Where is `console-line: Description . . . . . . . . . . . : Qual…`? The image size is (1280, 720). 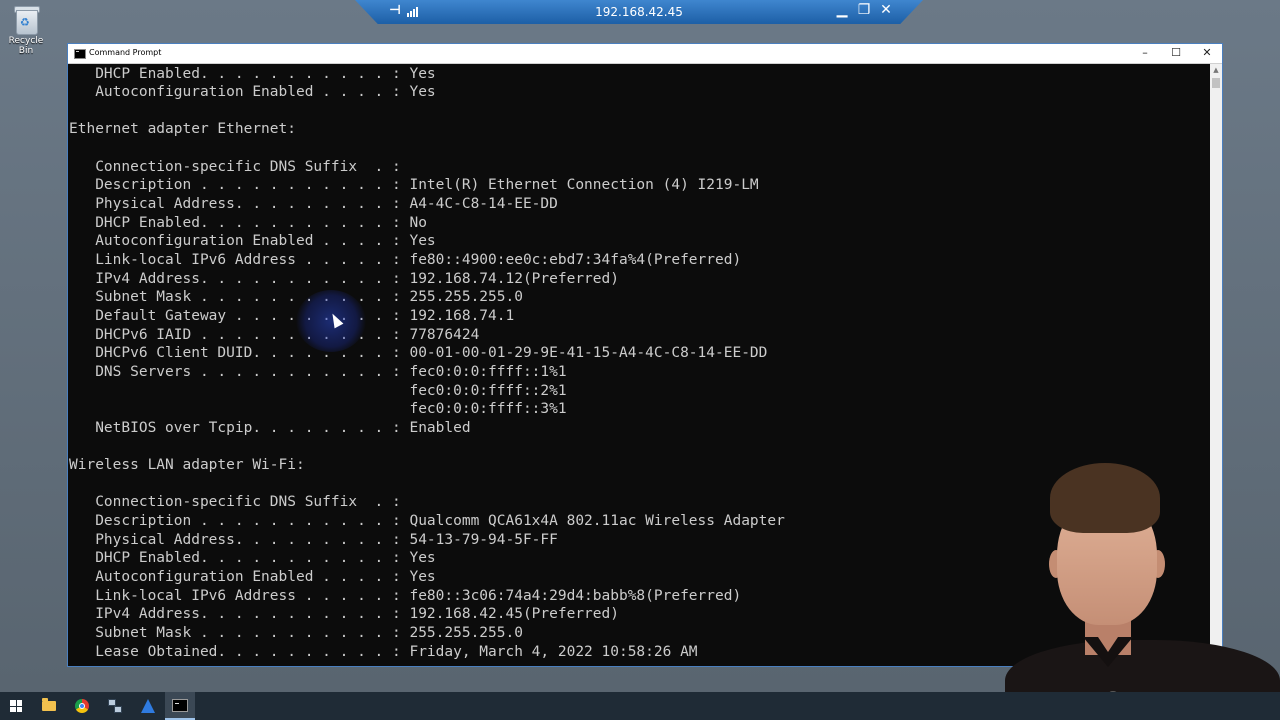 console-line: Description . . . . . . . . . . . : Qual… is located at coordinates (427, 521).